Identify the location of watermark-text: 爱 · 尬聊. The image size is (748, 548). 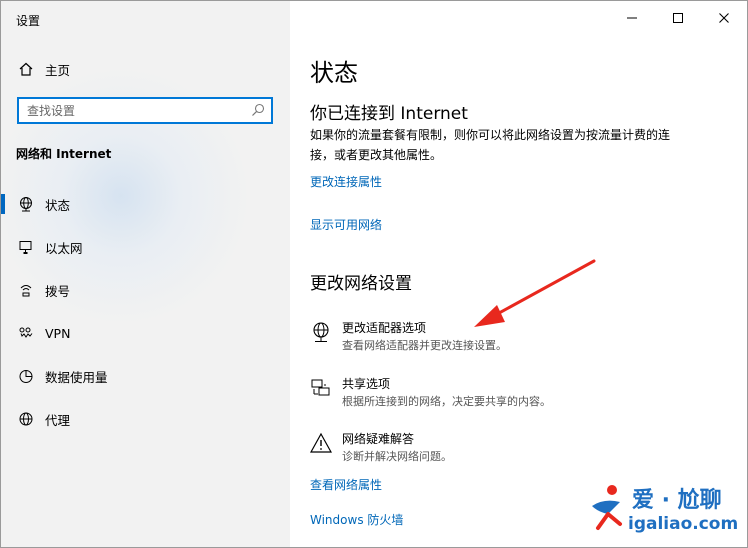
(677, 500).